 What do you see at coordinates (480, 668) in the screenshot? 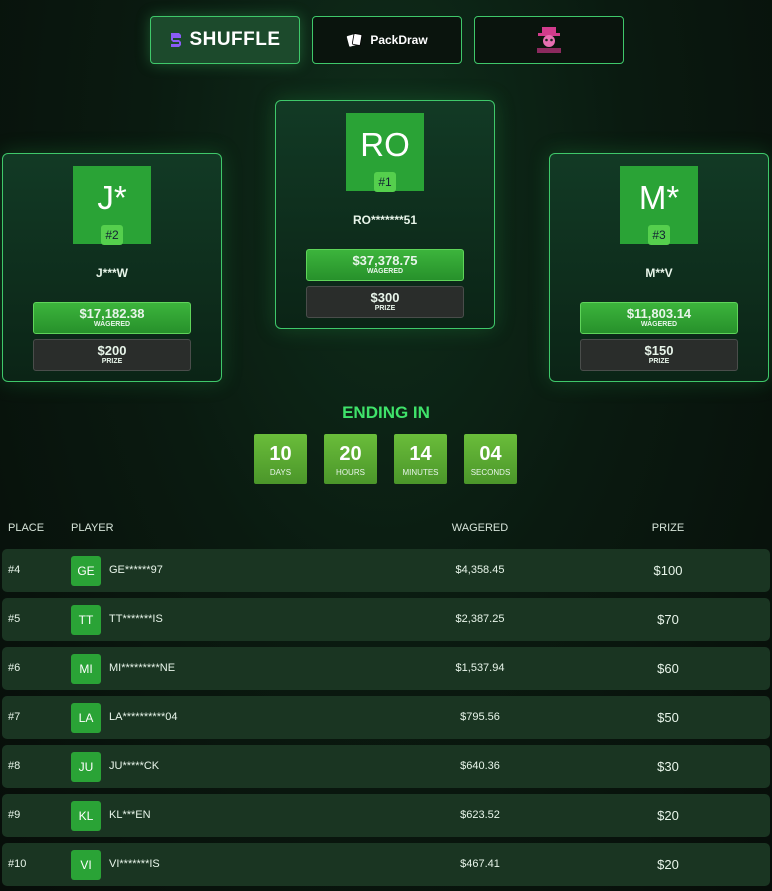
I see `row-wagered: $1,537.94` at bounding box center [480, 668].